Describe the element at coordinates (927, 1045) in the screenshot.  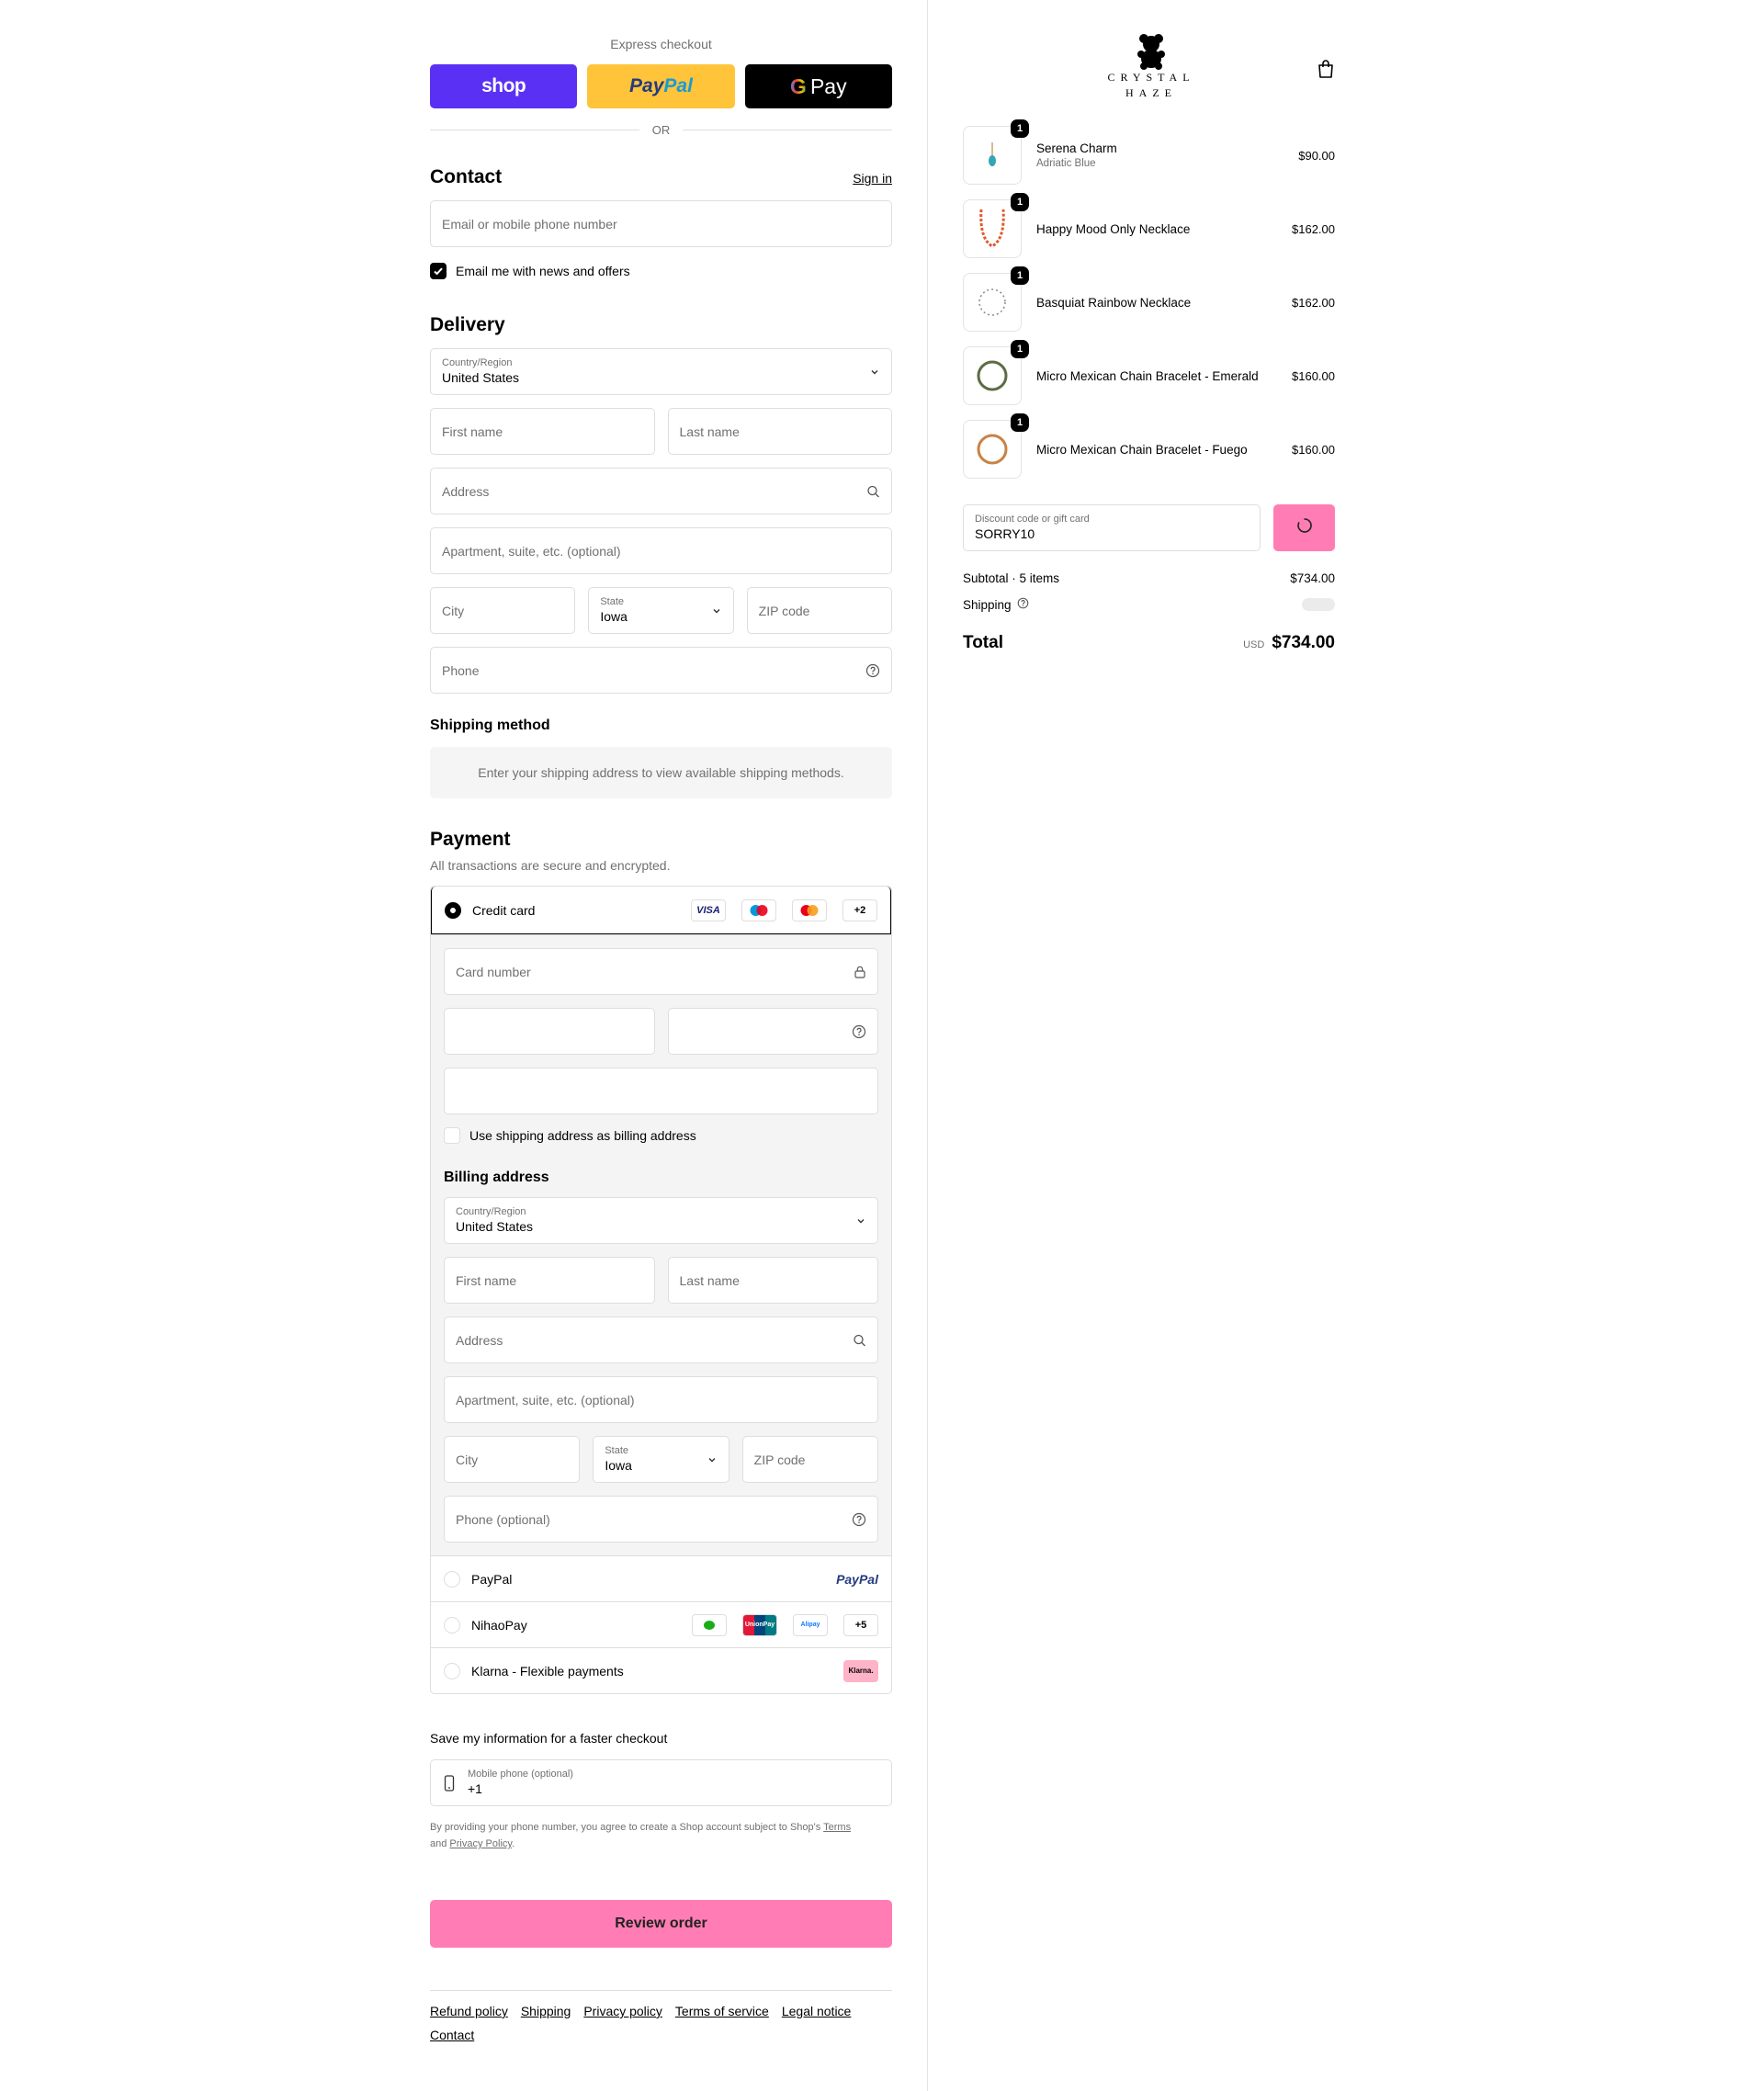
I see `column-divider` at that location.